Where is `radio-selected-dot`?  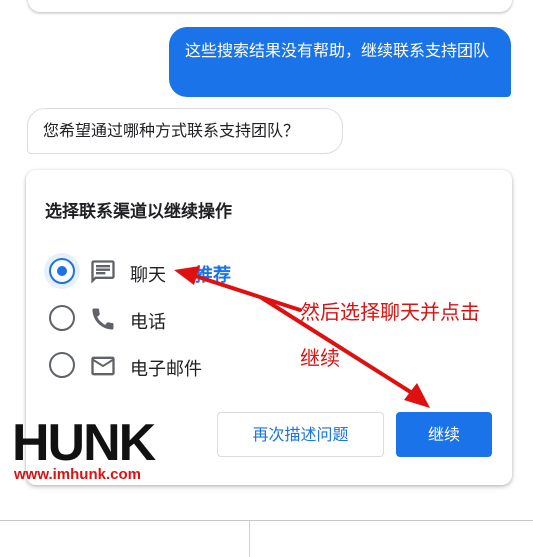
radio-selected-dot is located at coordinates (62, 271).